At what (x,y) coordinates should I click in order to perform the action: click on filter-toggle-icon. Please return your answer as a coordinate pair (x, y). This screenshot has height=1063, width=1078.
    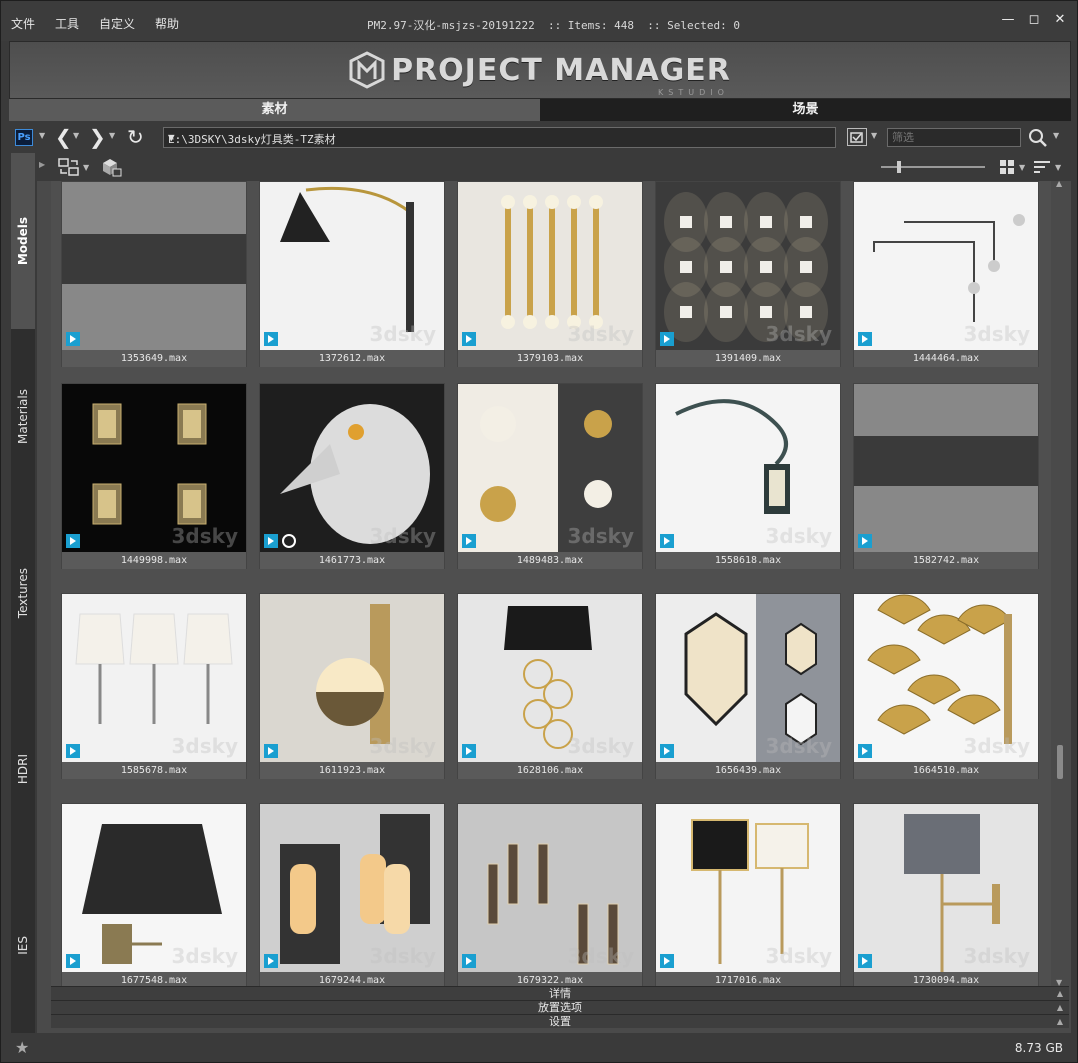
    Looking at the image, I should click on (857, 137).